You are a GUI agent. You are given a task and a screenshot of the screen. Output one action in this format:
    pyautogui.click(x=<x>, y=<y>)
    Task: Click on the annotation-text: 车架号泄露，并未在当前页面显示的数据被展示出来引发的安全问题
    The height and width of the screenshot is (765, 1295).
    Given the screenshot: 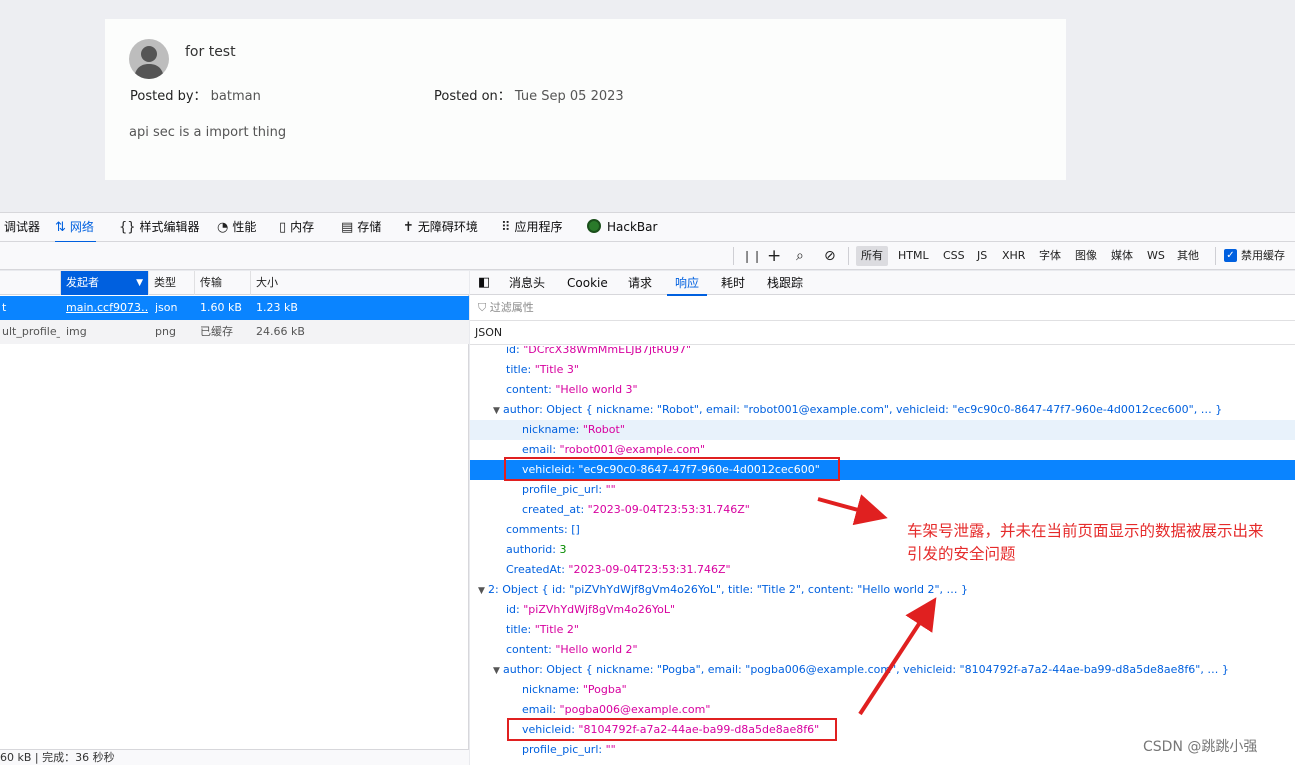 What is the action you would take?
    pyautogui.click(x=1085, y=542)
    